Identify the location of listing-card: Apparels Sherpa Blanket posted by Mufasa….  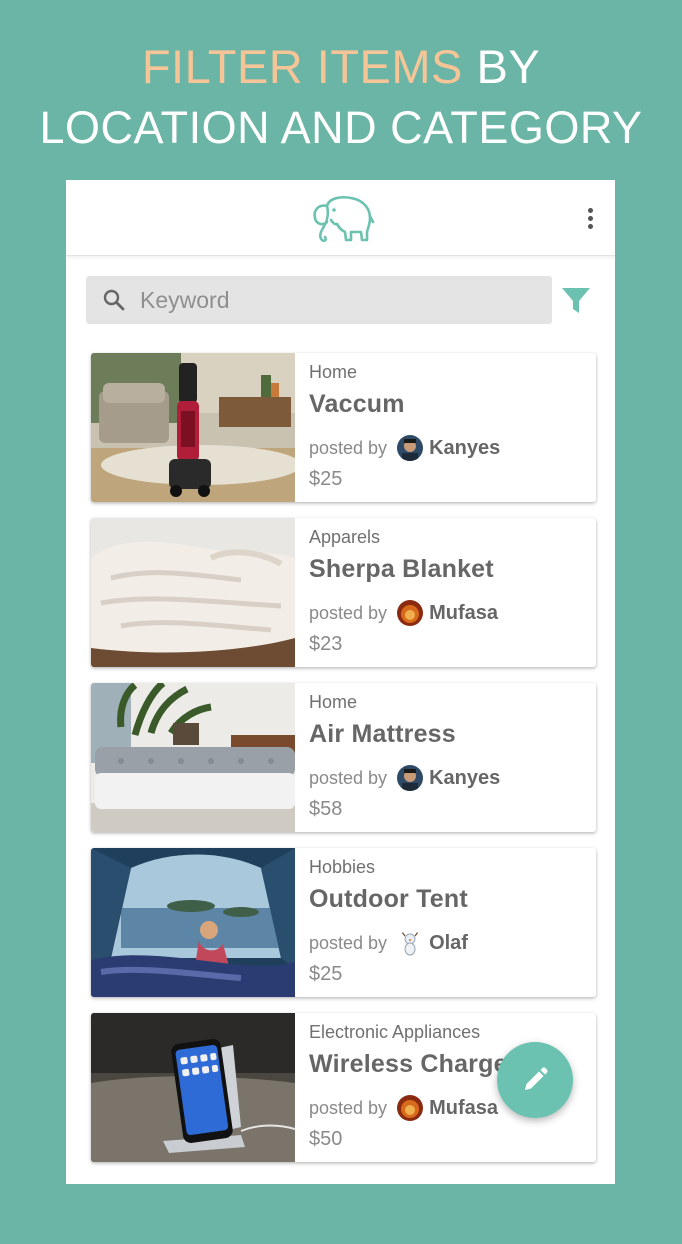
(343, 592).